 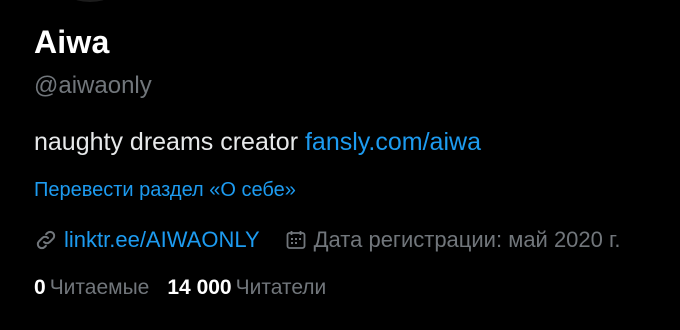 I want to click on website-link: linktr.ee/AIWAONLY, so click(x=162, y=240).